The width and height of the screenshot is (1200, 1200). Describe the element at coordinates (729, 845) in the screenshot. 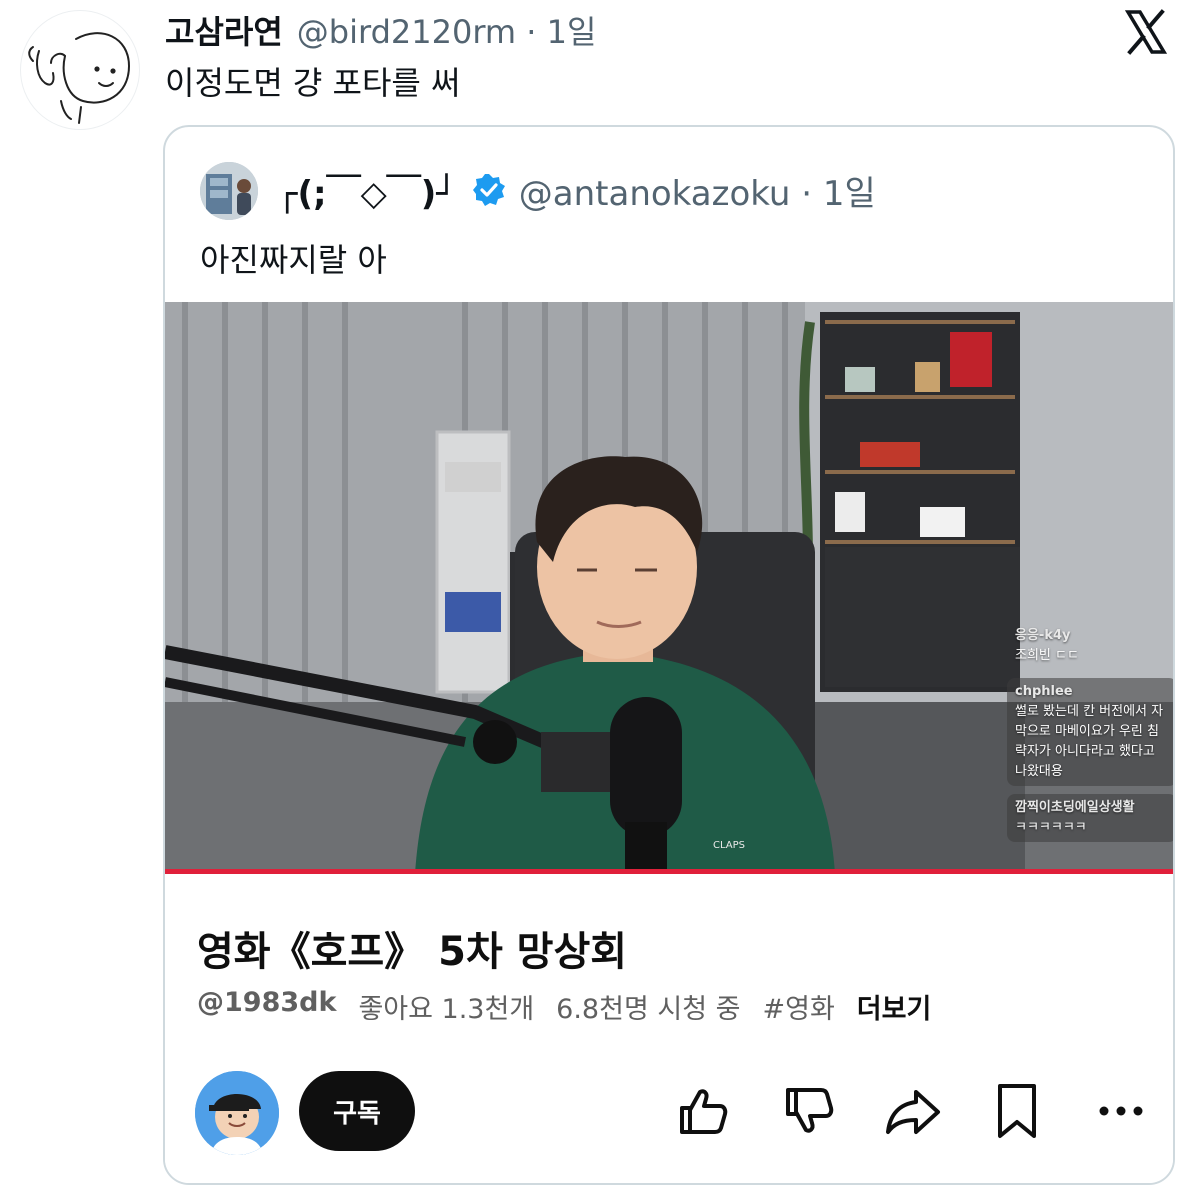

I see `svg-text: CLAPS` at that location.